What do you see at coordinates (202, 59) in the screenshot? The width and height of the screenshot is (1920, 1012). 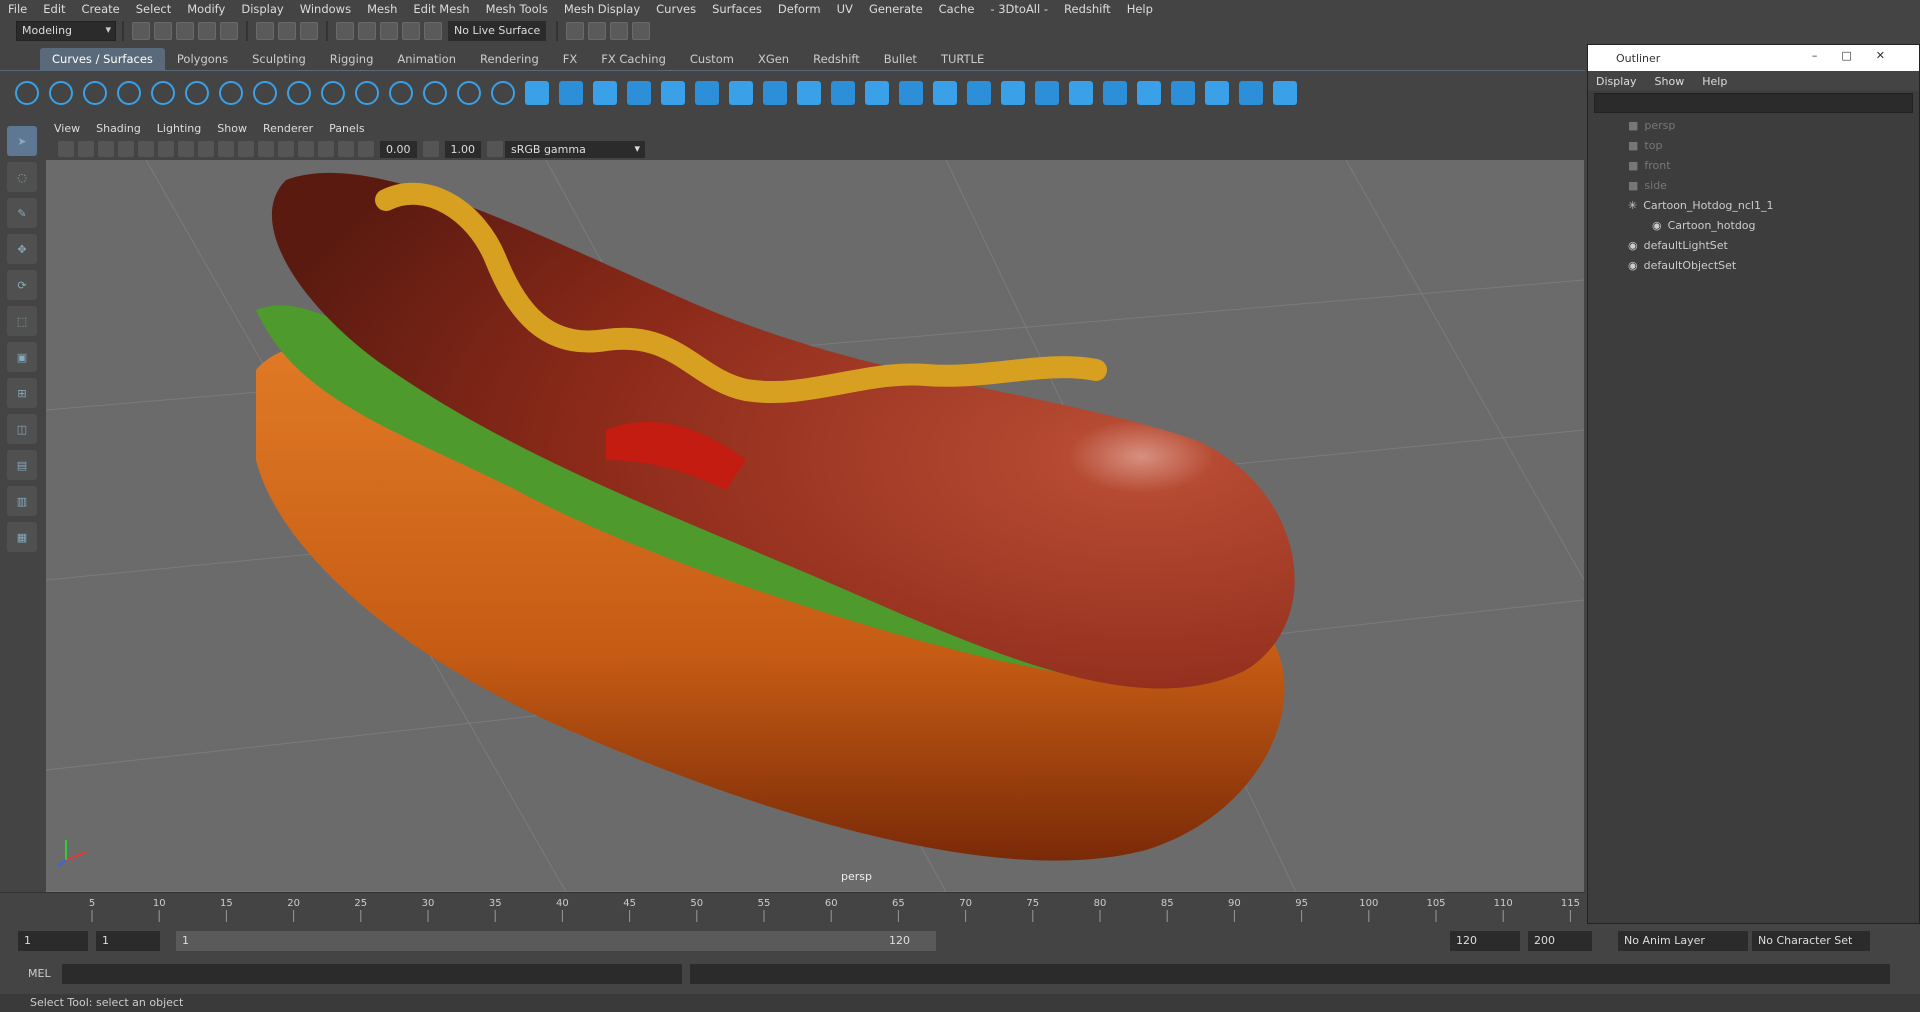 I see `shelf-tab-polygons: Polygons` at bounding box center [202, 59].